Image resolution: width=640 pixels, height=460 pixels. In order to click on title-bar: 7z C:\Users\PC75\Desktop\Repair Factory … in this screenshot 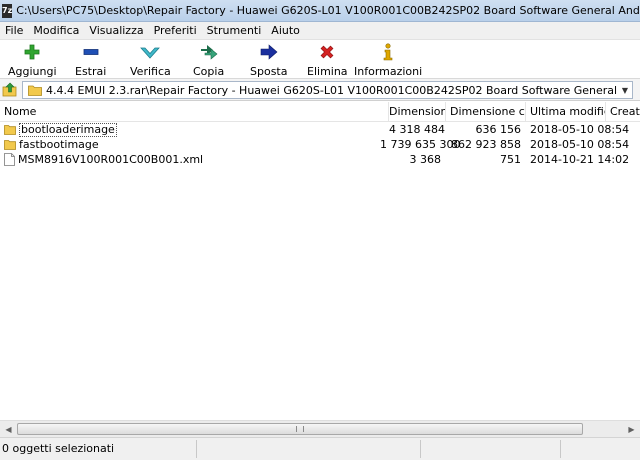, I will do `click(320, 11)`.